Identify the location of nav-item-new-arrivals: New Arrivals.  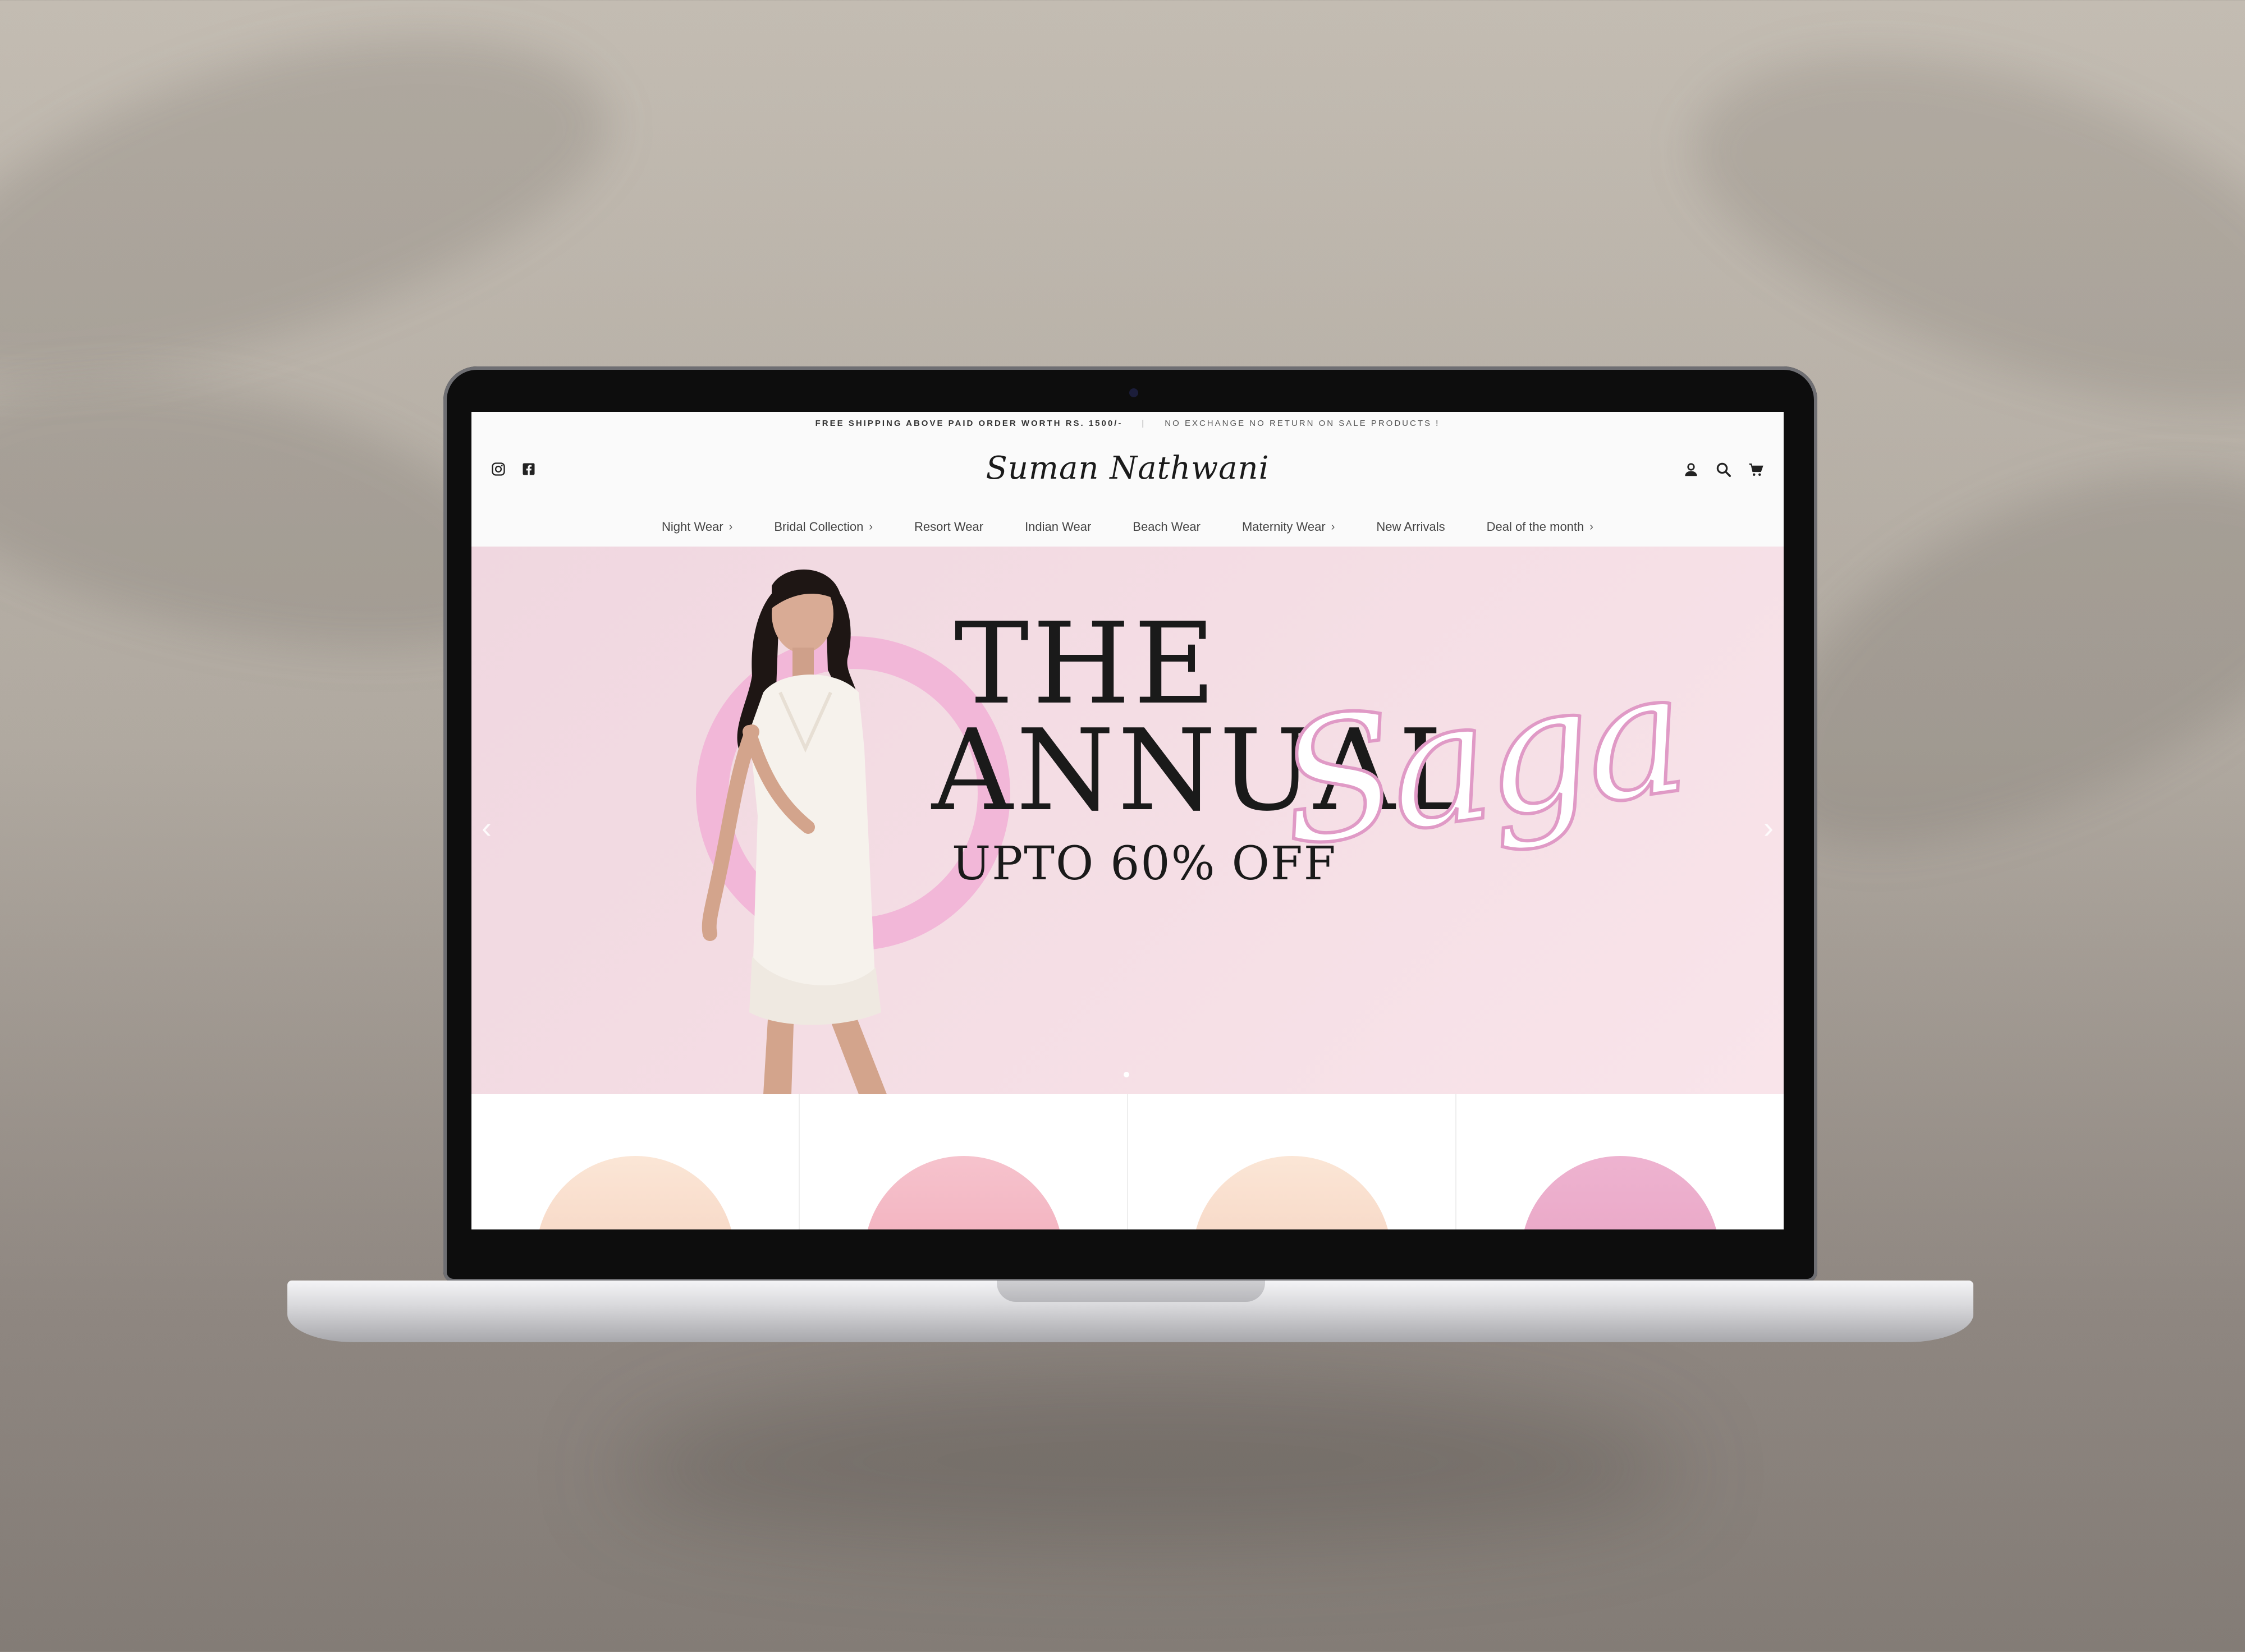
(1410, 527).